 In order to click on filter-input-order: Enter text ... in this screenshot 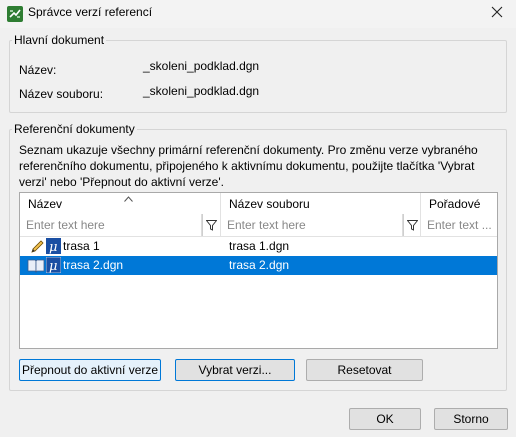, I will do `click(459, 225)`.